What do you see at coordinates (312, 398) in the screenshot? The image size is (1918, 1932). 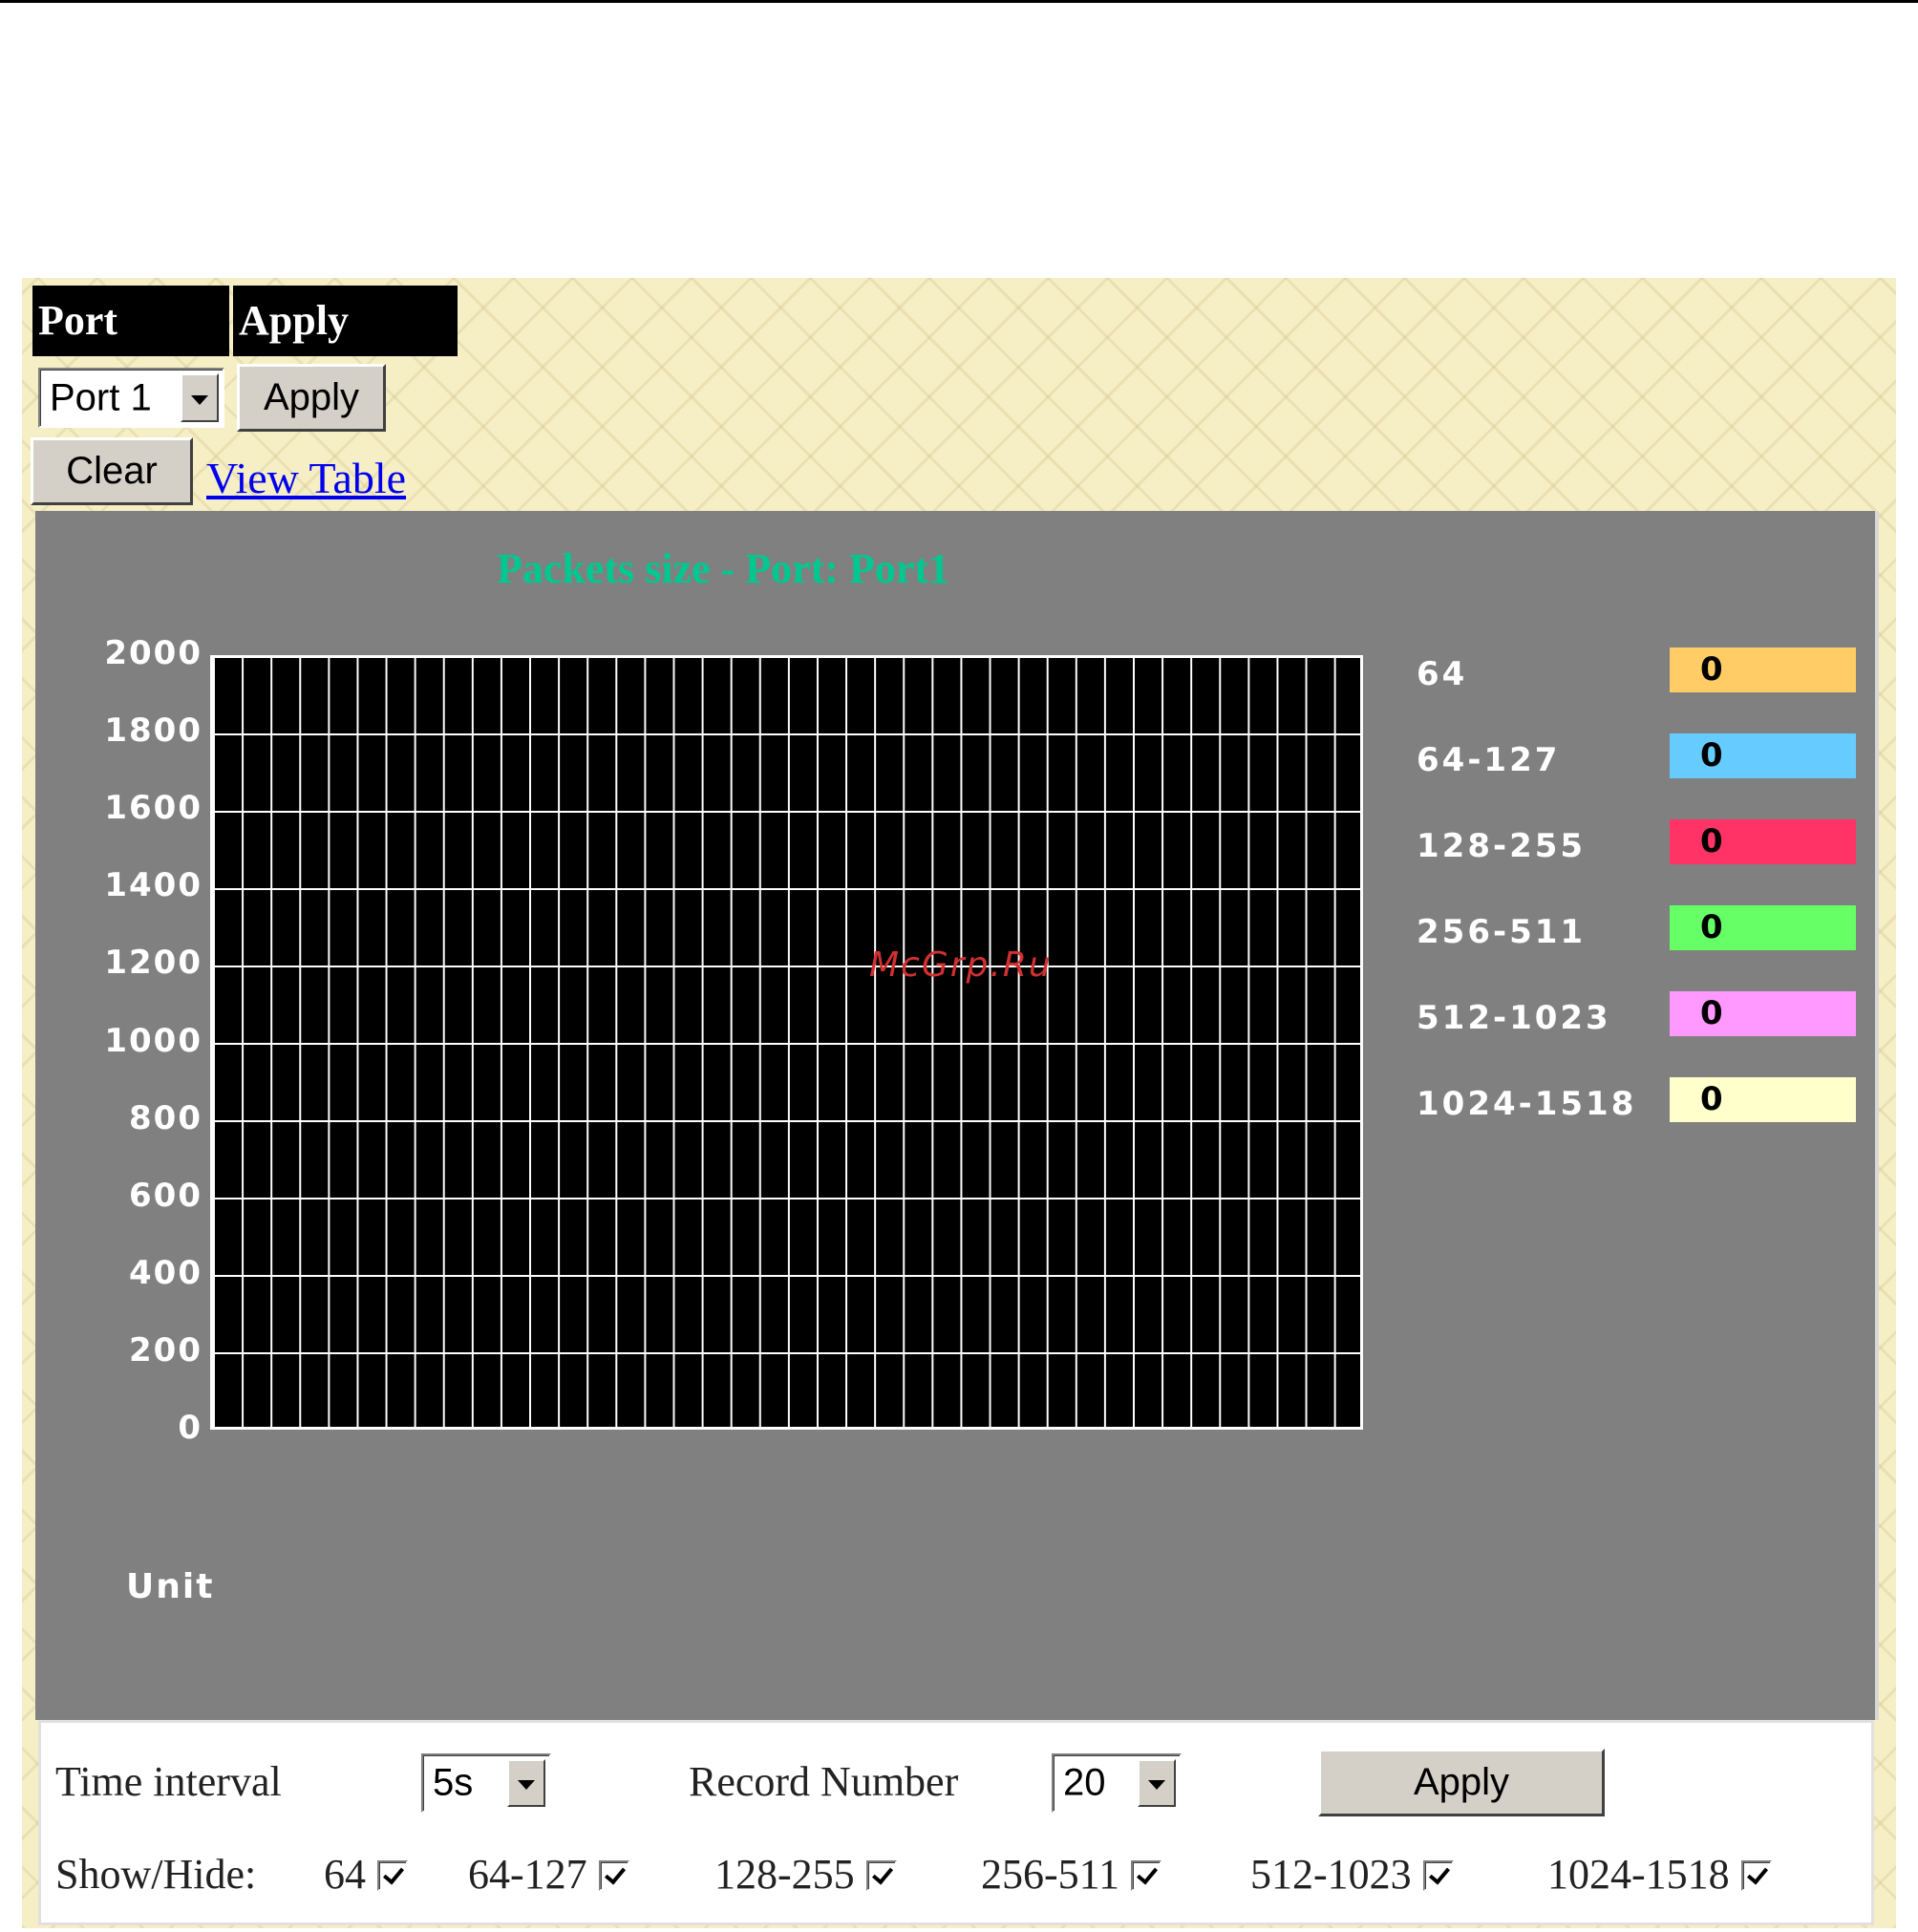 I see `apply-port-button: Apply` at bounding box center [312, 398].